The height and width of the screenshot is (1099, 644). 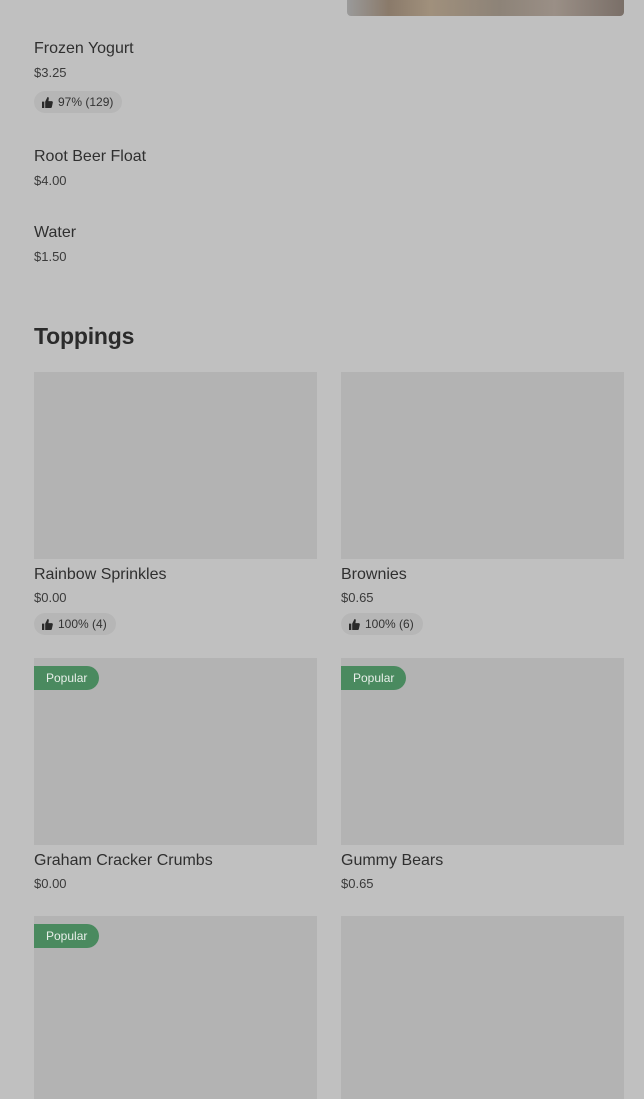 I want to click on card-name: Rainbow Sprinkles, so click(x=100, y=574).